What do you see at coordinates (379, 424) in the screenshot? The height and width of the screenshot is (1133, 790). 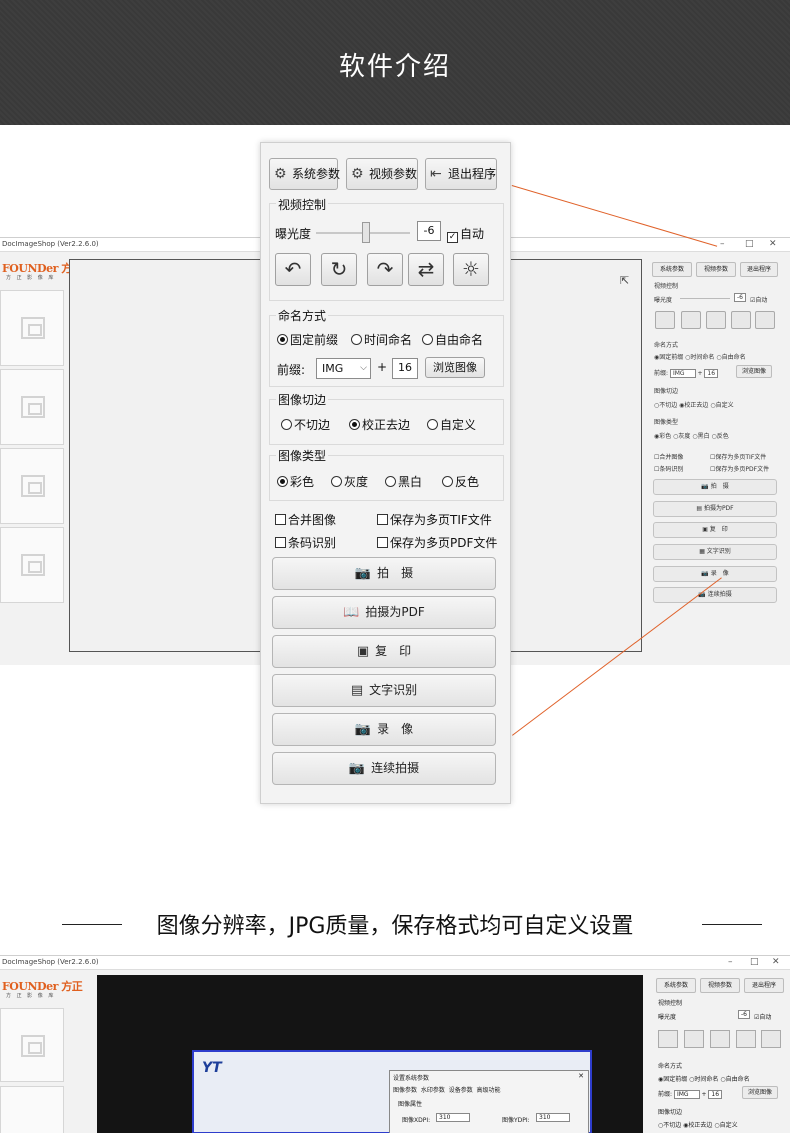 I see `crop-option-correct: 校正去边` at bounding box center [379, 424].